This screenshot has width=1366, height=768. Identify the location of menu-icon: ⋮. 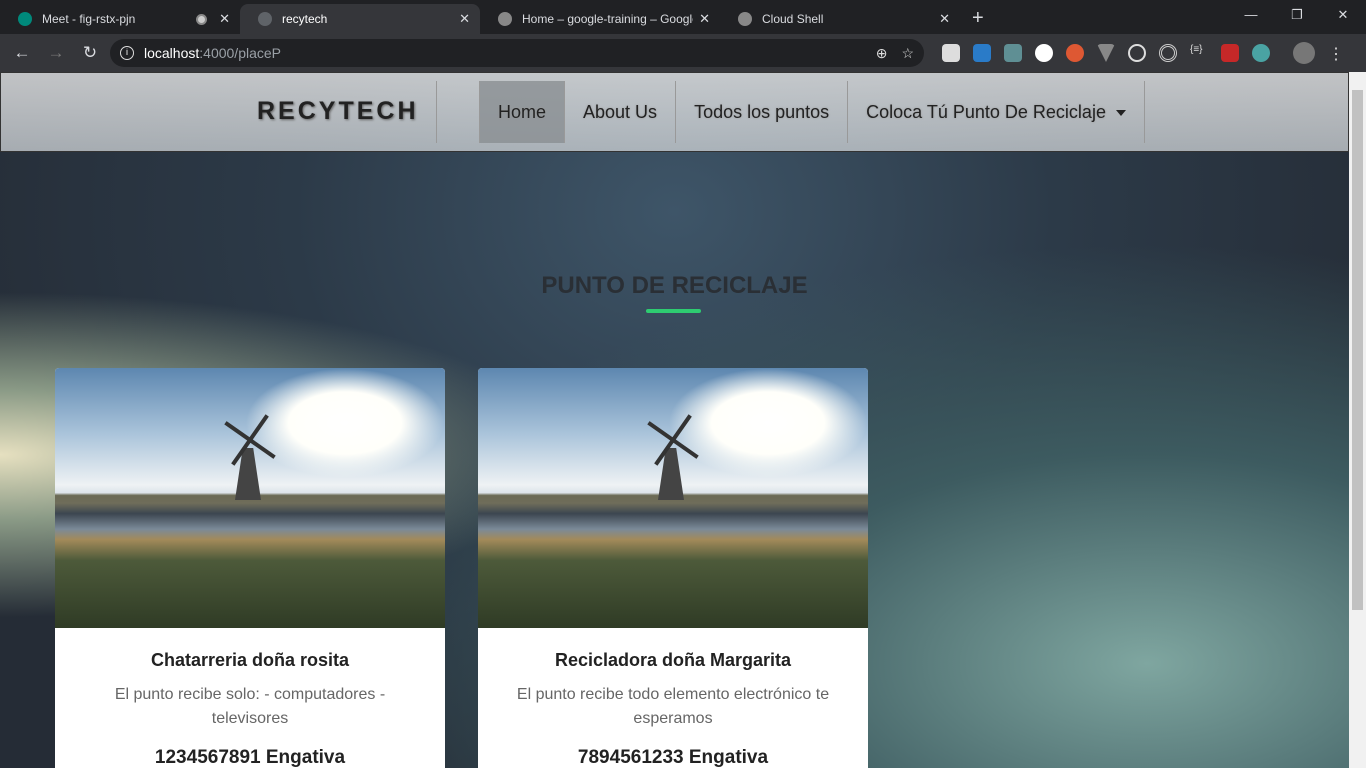
(1336, 53).